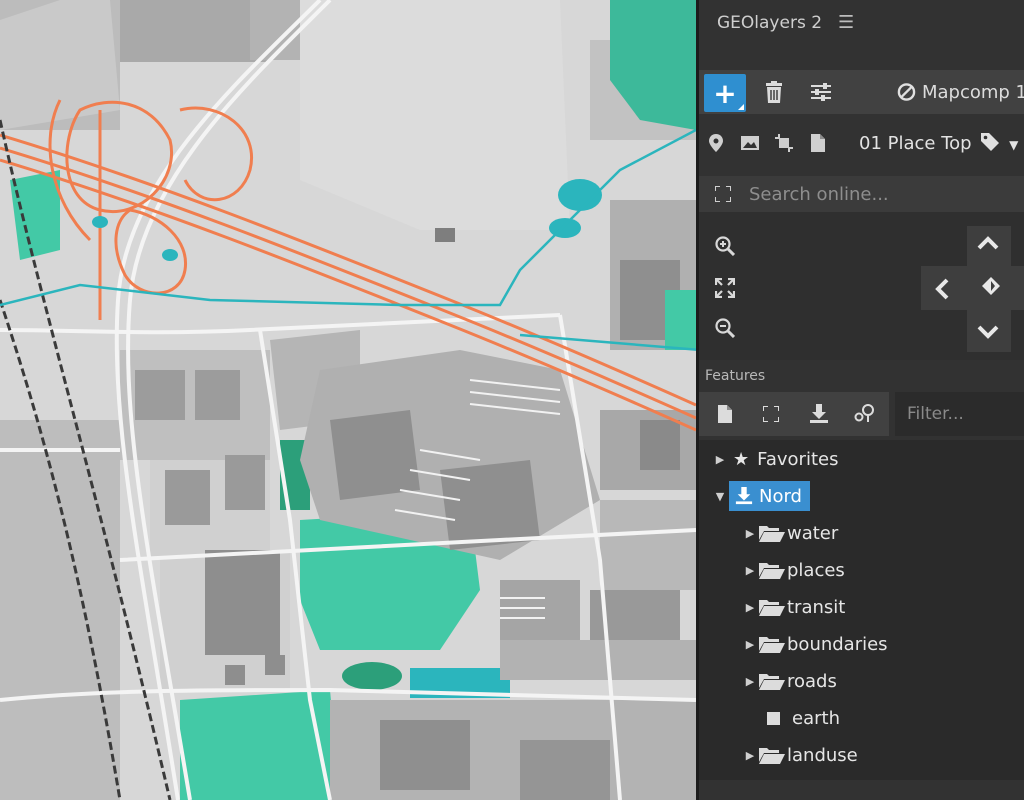  What do you see at coordinates (735, 376) in the screenshot?
I see `features-label: Features` at bounding box center [735, 376].